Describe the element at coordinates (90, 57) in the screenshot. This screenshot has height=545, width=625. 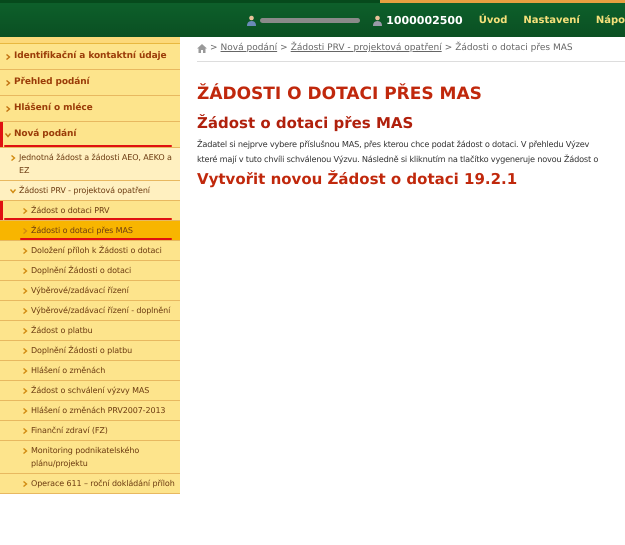
I see `sidebar-item: Identifikační a kontaktní údaje` at that location.